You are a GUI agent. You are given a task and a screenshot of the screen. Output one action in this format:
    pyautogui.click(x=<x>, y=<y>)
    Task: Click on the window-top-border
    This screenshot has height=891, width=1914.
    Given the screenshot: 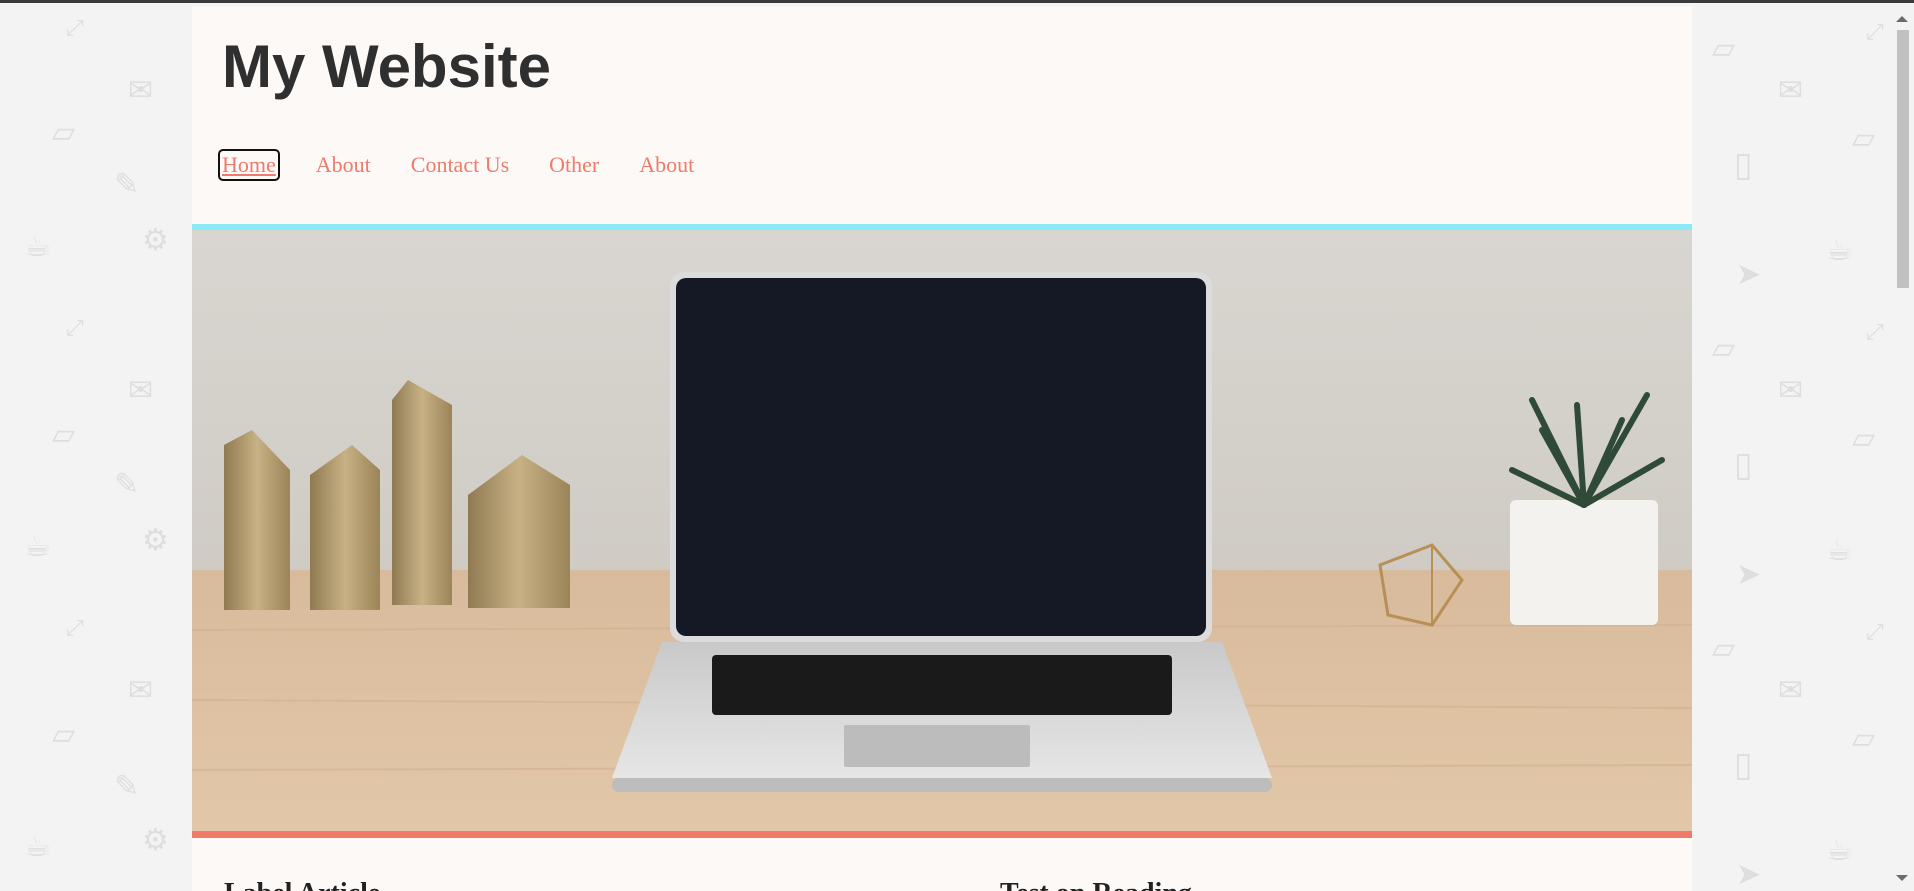 What is the action you would take?
    pyautogui.click(x=957, y=1)
    